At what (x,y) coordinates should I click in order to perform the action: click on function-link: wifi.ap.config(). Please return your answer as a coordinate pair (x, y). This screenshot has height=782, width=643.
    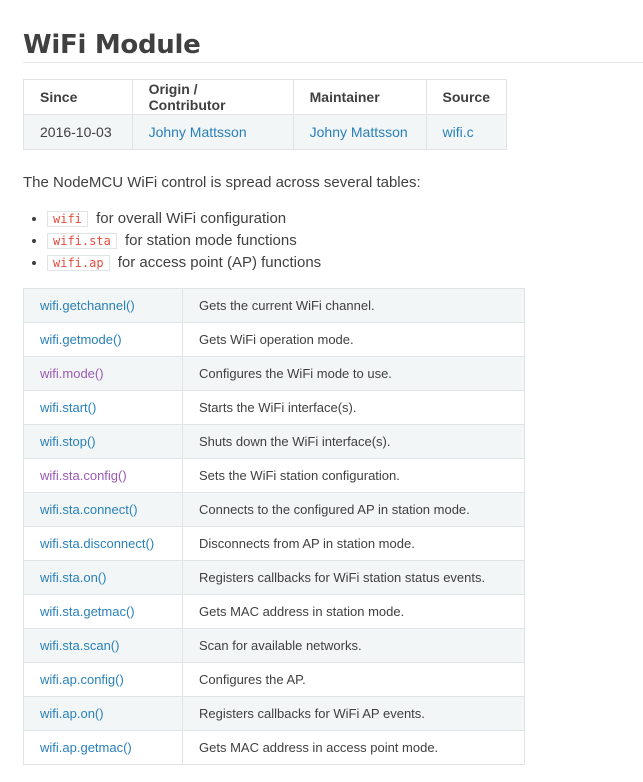
    Looking at the image, I should click on (82, 679).